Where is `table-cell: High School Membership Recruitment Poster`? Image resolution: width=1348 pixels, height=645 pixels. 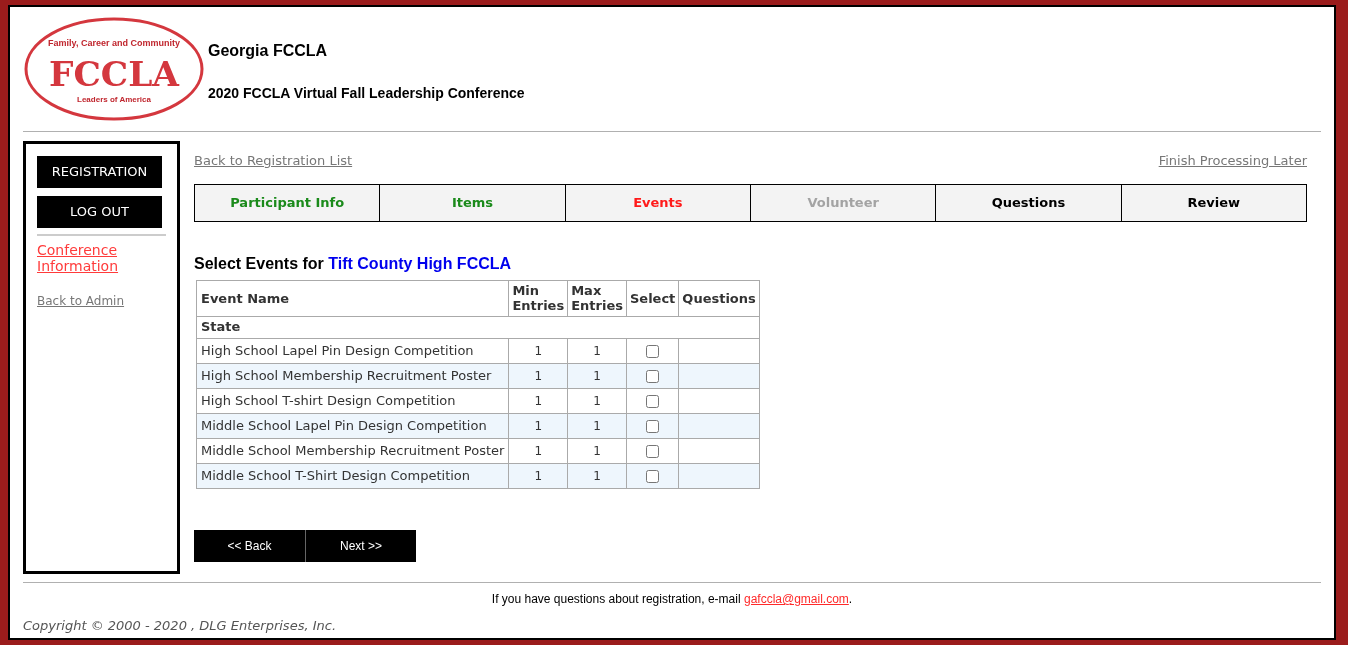 table-cell: High School Membership Recruitment Poster is located at coordinates (352, 375).